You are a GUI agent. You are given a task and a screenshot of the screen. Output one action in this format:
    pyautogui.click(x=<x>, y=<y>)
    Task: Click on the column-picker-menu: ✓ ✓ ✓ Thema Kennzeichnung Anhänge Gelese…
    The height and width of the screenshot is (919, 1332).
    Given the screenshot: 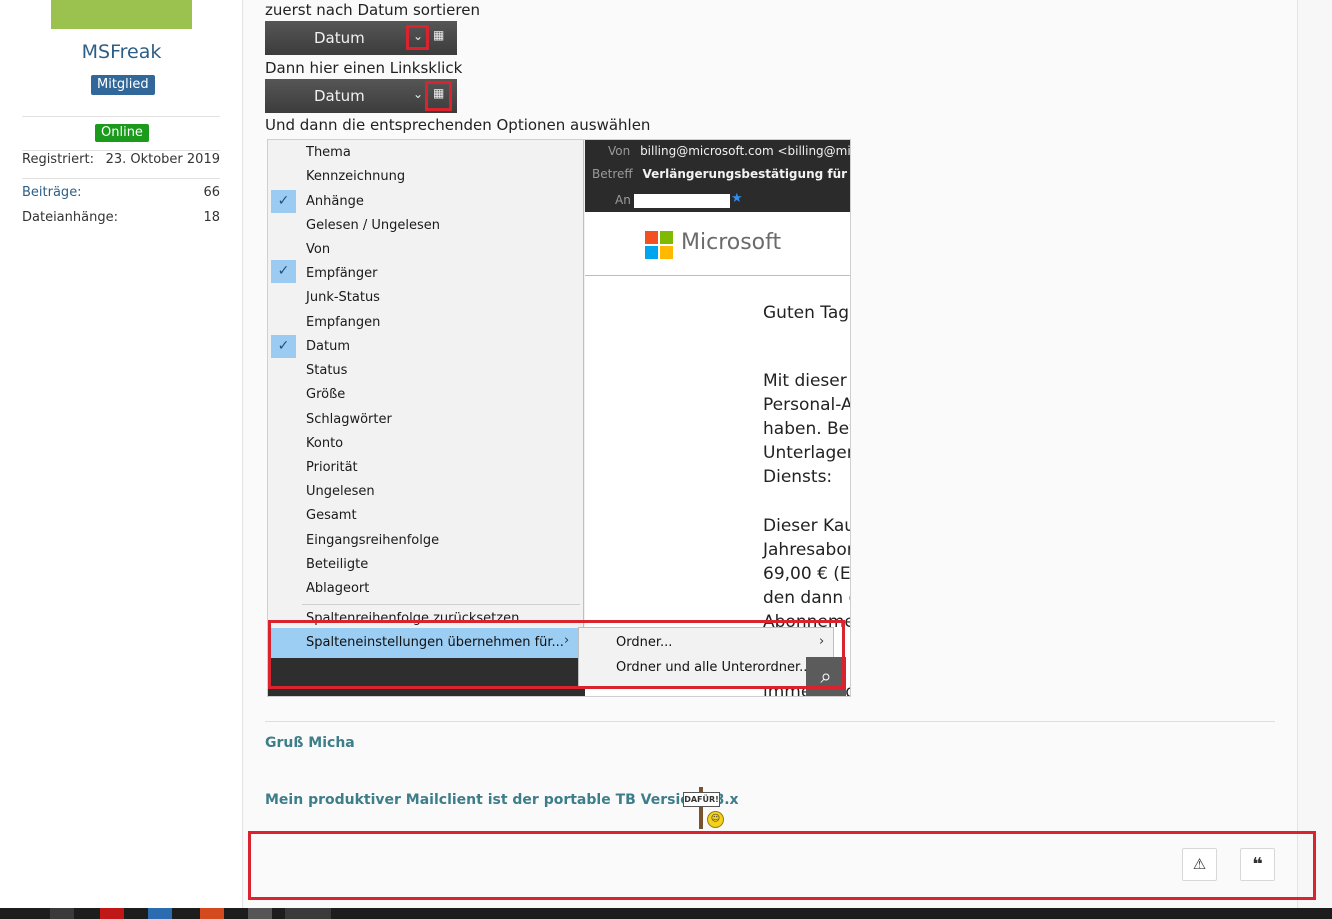 What is the action you would take?
    pyautogui.click(x=427, y=418)
    